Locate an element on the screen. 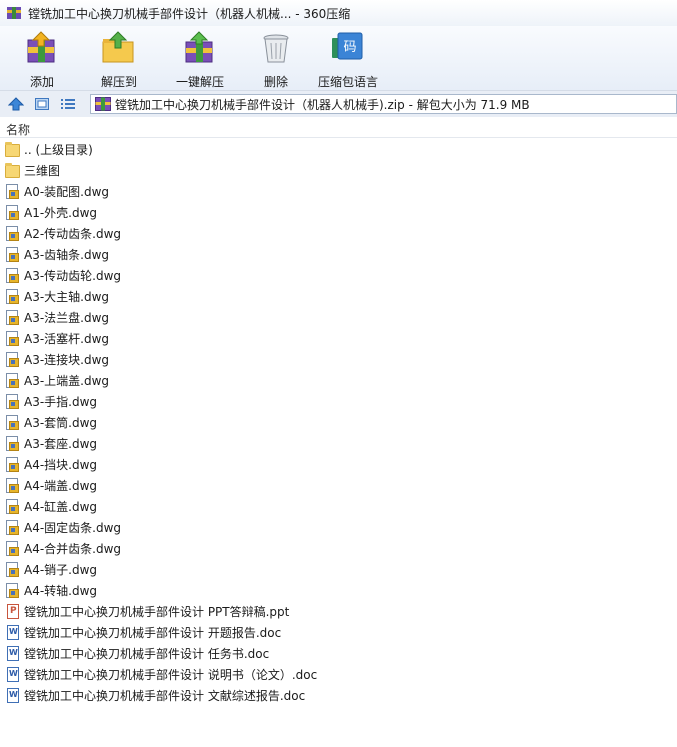 Image resolution: width=677 pixels, height=747 pixels. language-glyph: 码 is located at coordinates (349, 47).